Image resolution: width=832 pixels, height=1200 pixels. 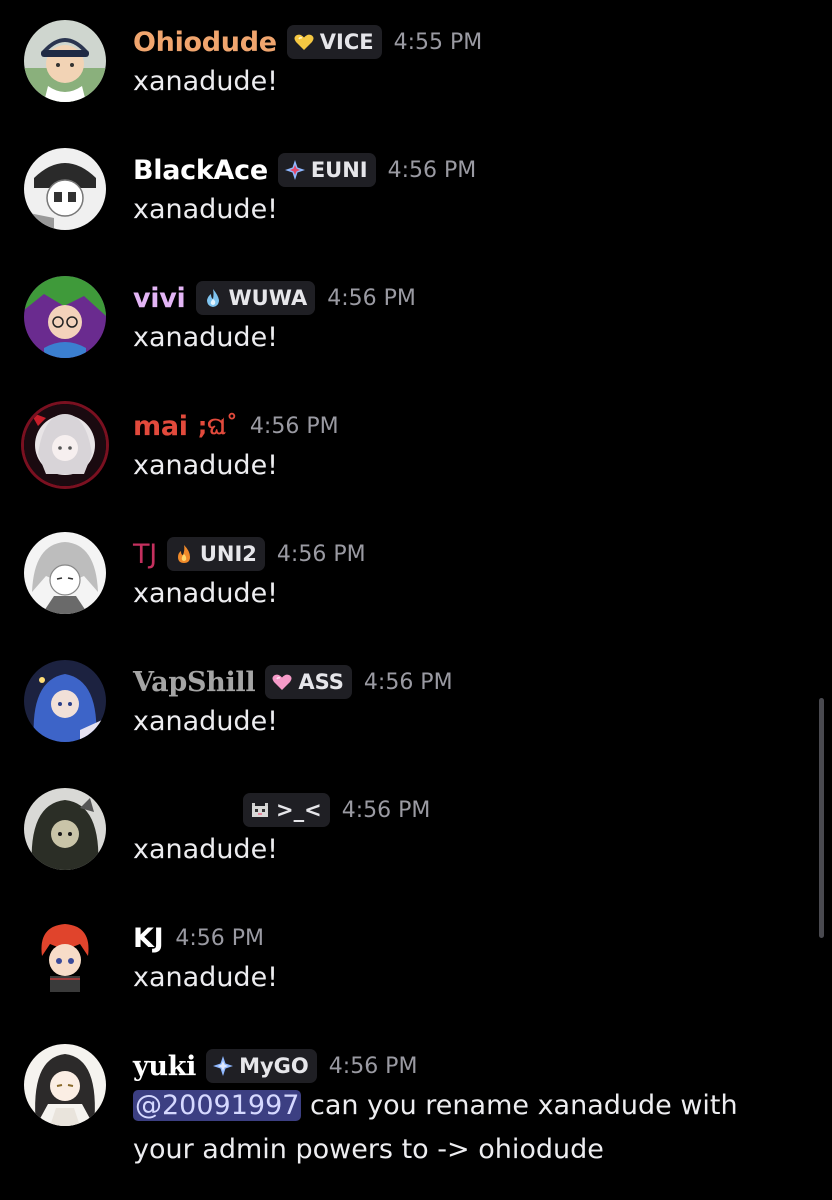 What do you see at coordinates (184, 554) in the screenshot?
I see `orange-flame-icon` at bounding box center [184, 554].